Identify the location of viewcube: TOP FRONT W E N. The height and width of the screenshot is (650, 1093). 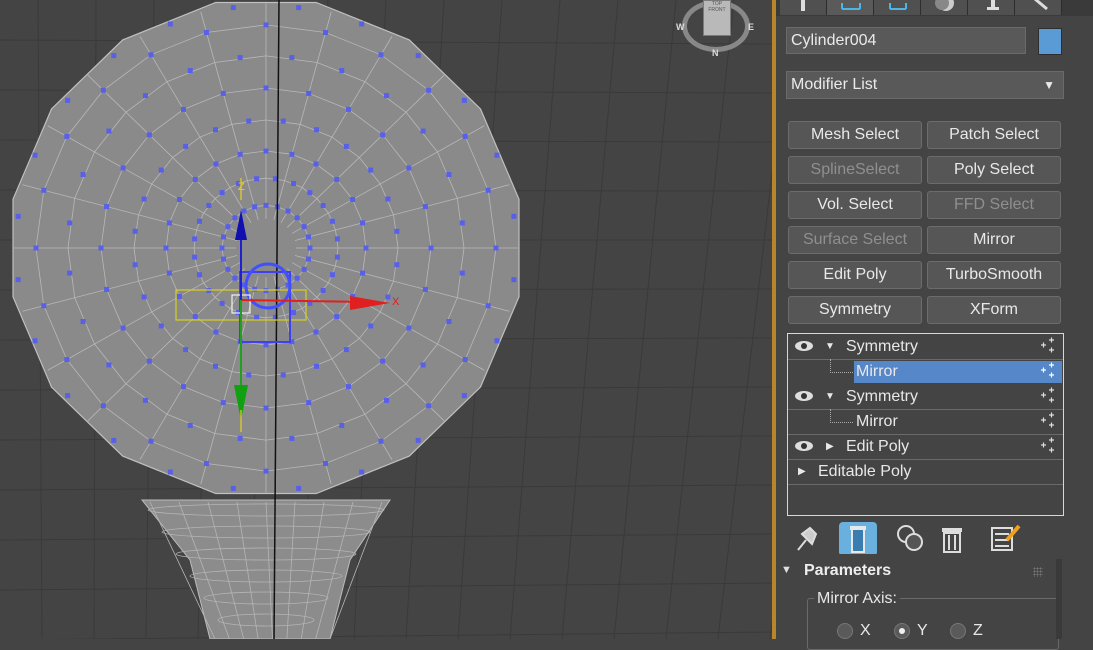
(716, 29).